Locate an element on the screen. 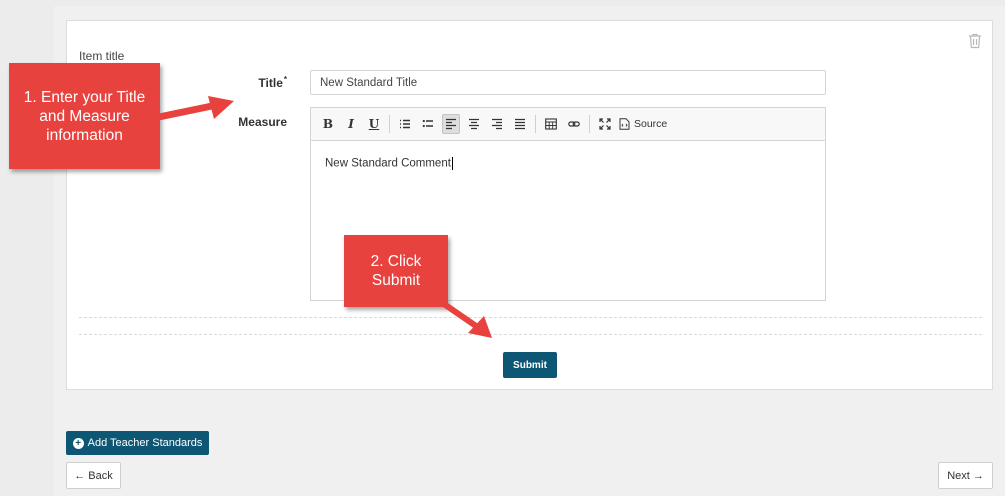 This screenshot has width=1005, height=496. arrow-to-submit-icon is located at coordinates (466, 319).